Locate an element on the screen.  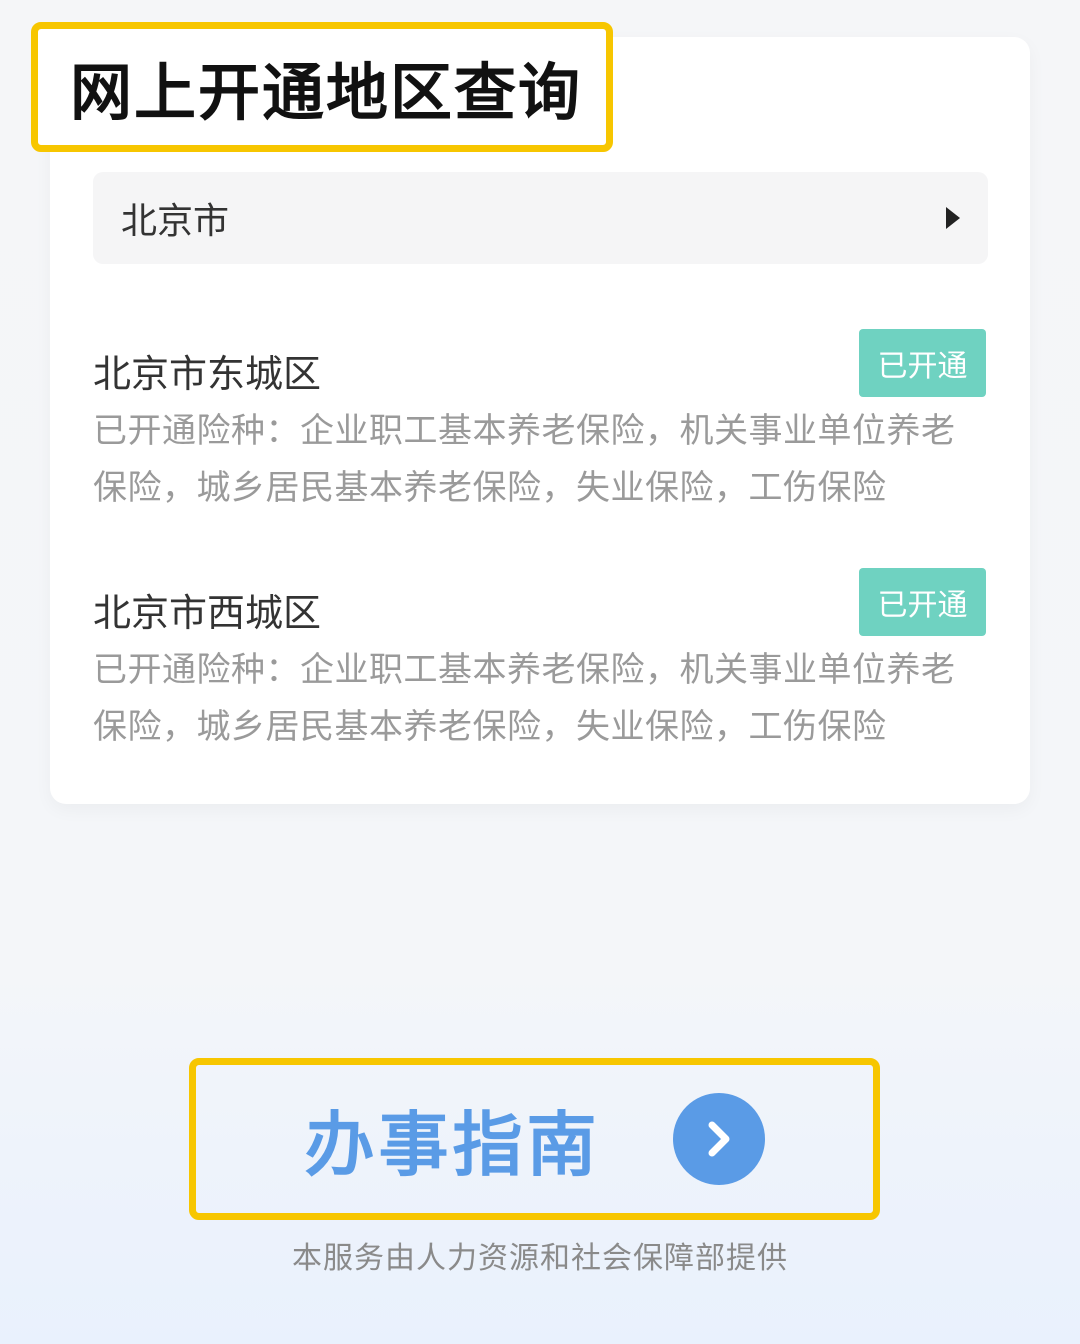
footer-provider-note: 本服务由人力资源和社会保障部提供 is located at coordinates (540, 1258).